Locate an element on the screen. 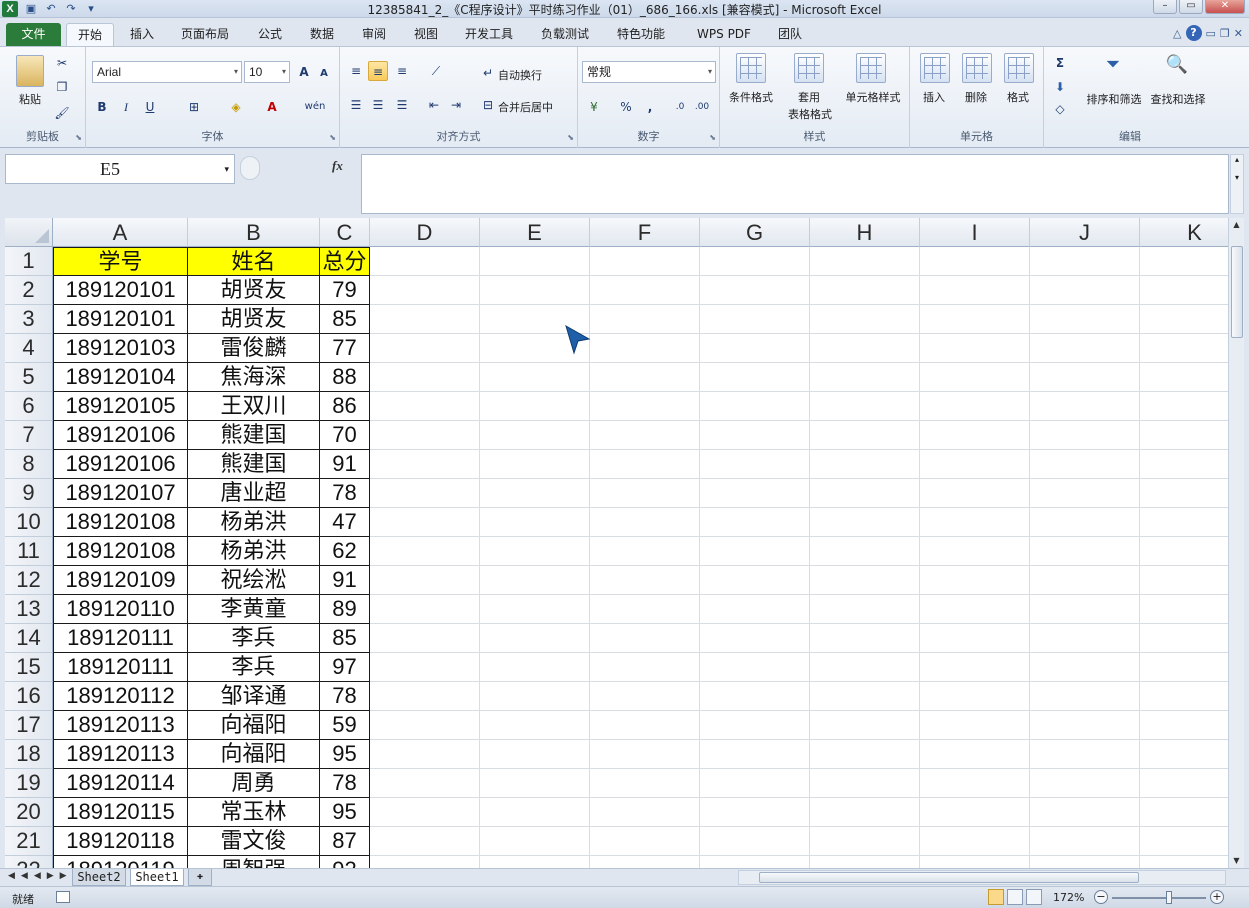 The height and width of the screenshot is (908, 1249). header-cell-total-score: 总分 is located at coordinates (345, 261).